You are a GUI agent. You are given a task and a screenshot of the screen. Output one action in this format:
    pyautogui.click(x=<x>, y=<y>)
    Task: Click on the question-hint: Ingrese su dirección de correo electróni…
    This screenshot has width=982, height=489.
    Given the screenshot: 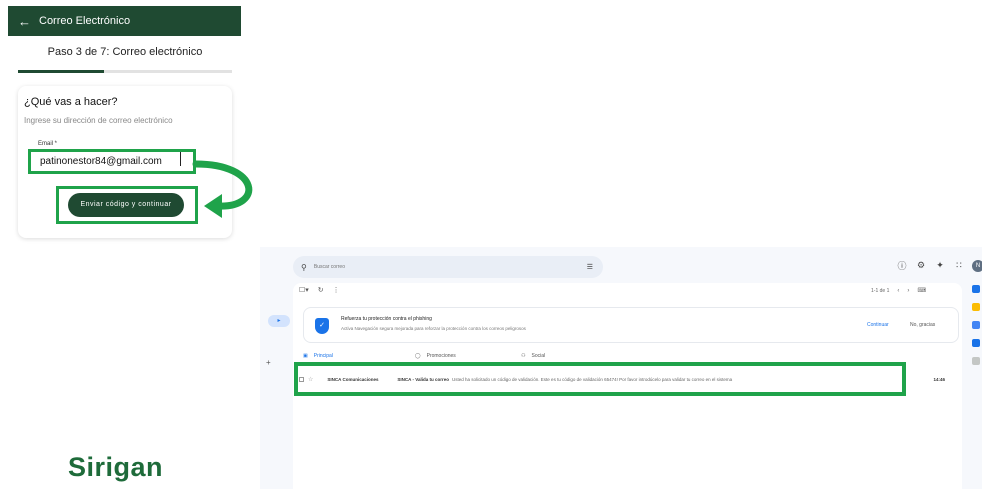 What is the action you would take?
    pyautogui.click(x=98, y=120)
    